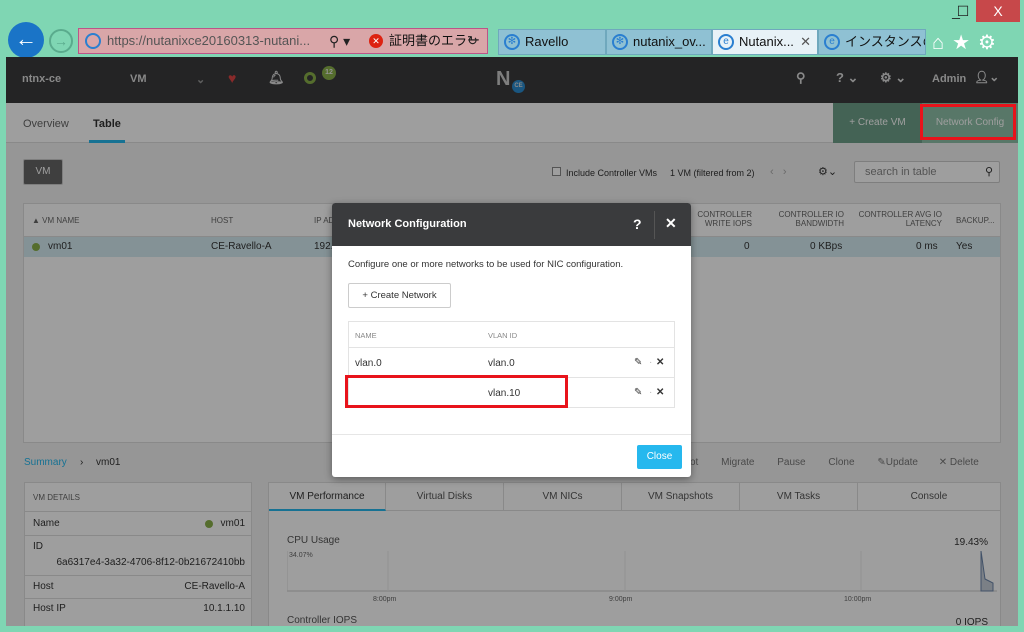 The height and width of the screenshot is (632, 1024). I want to click on forward-button: →, so click(61, 41).